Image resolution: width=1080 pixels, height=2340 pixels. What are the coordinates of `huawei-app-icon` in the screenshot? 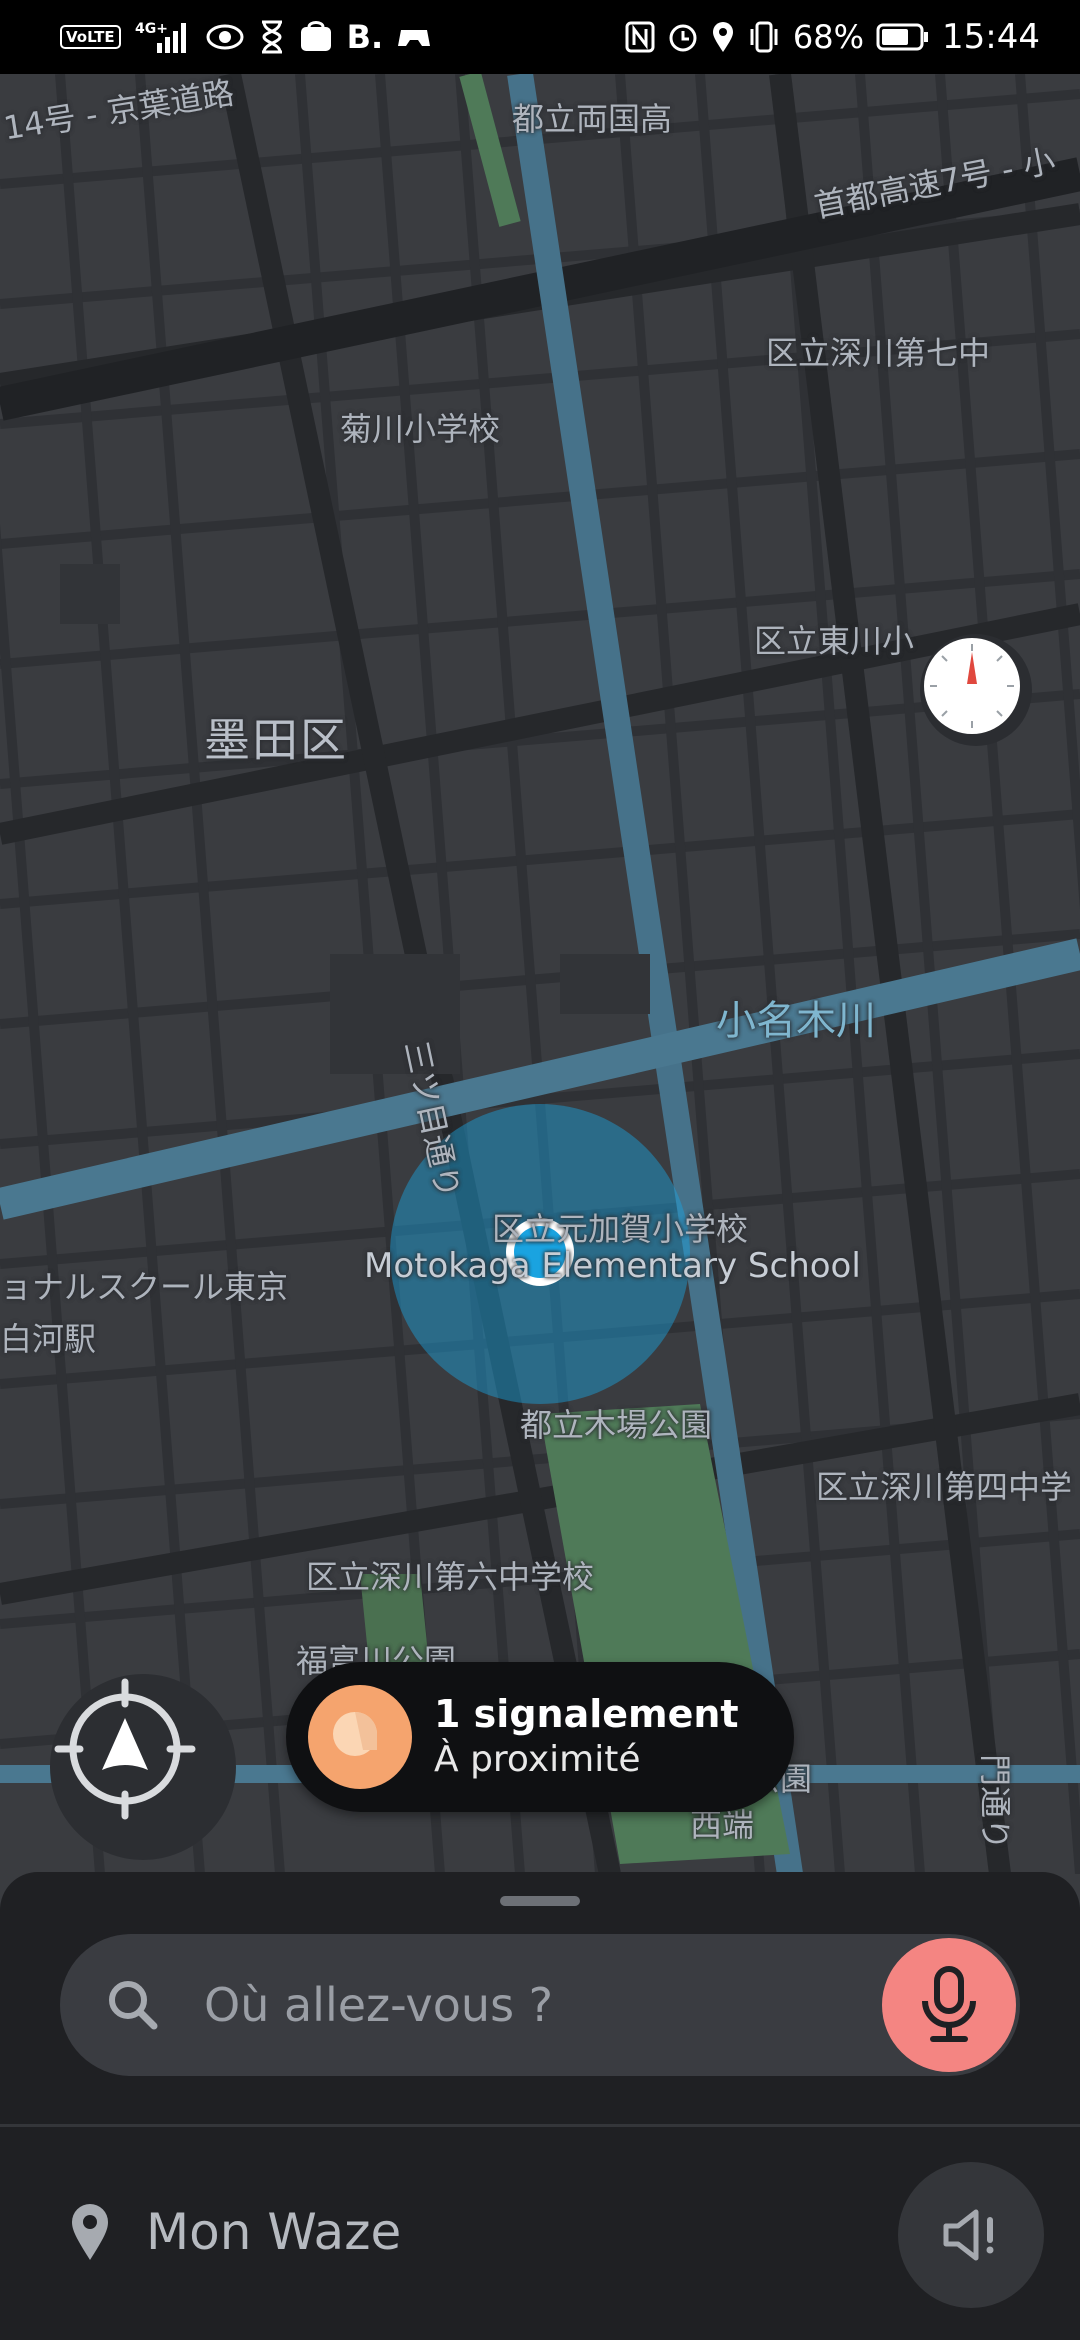 It's located at (316, 37).